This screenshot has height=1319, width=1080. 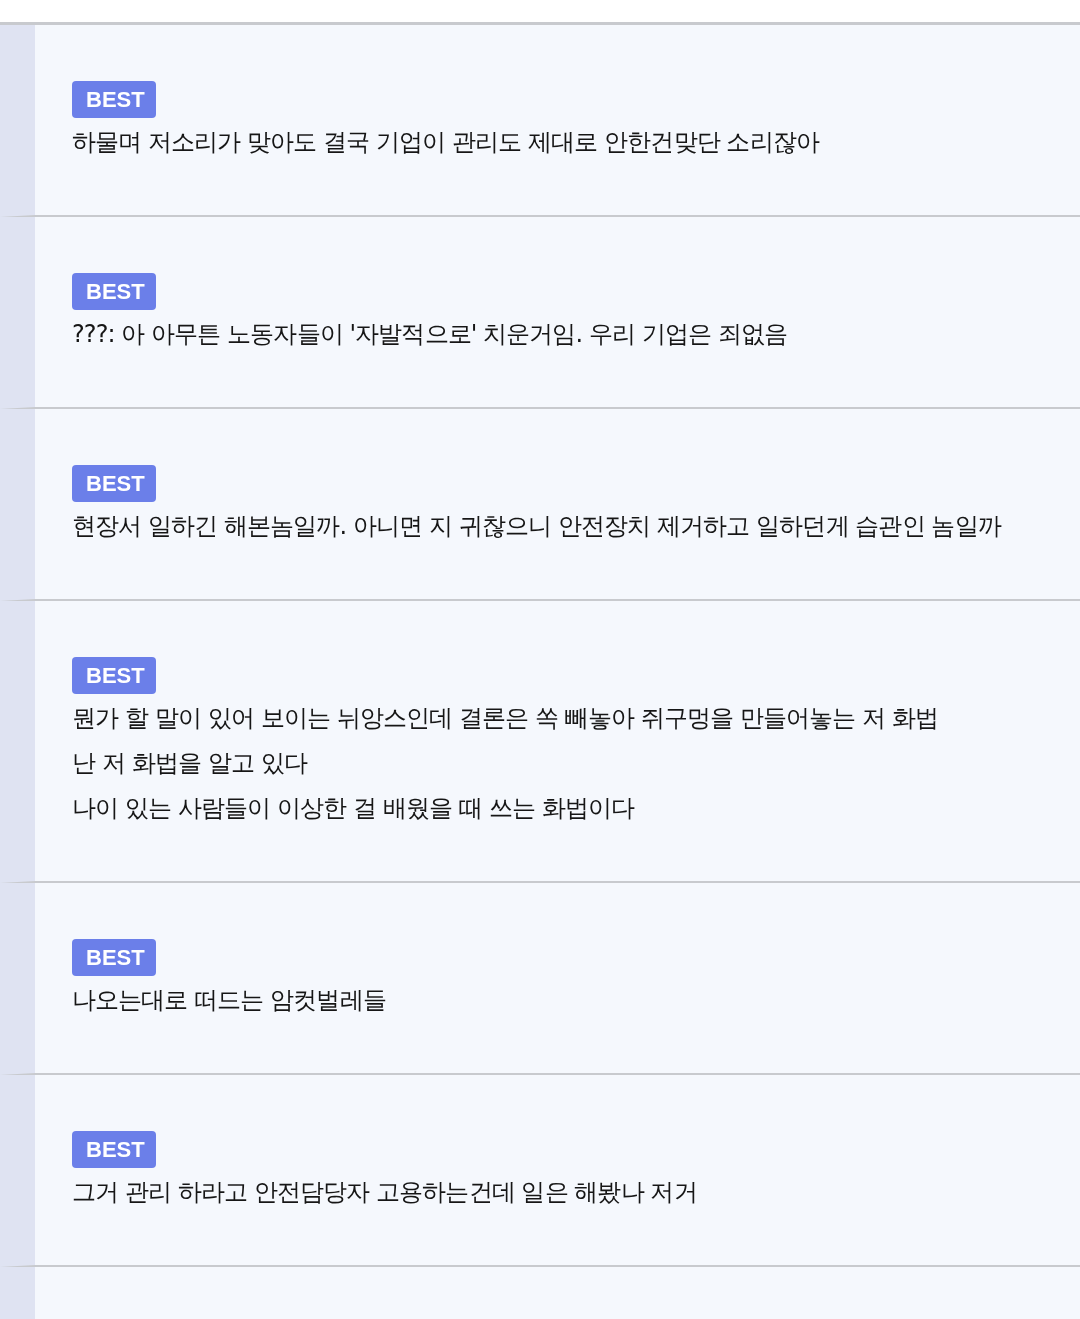 What do you see at coordinates (446, 142) in the screenshot?
I see `comment-text: 하물며 저소리가 맞아도 결국 기업이 관리도 제대로 안한건맞단 소리잖아` at bounding box center [446, 142].